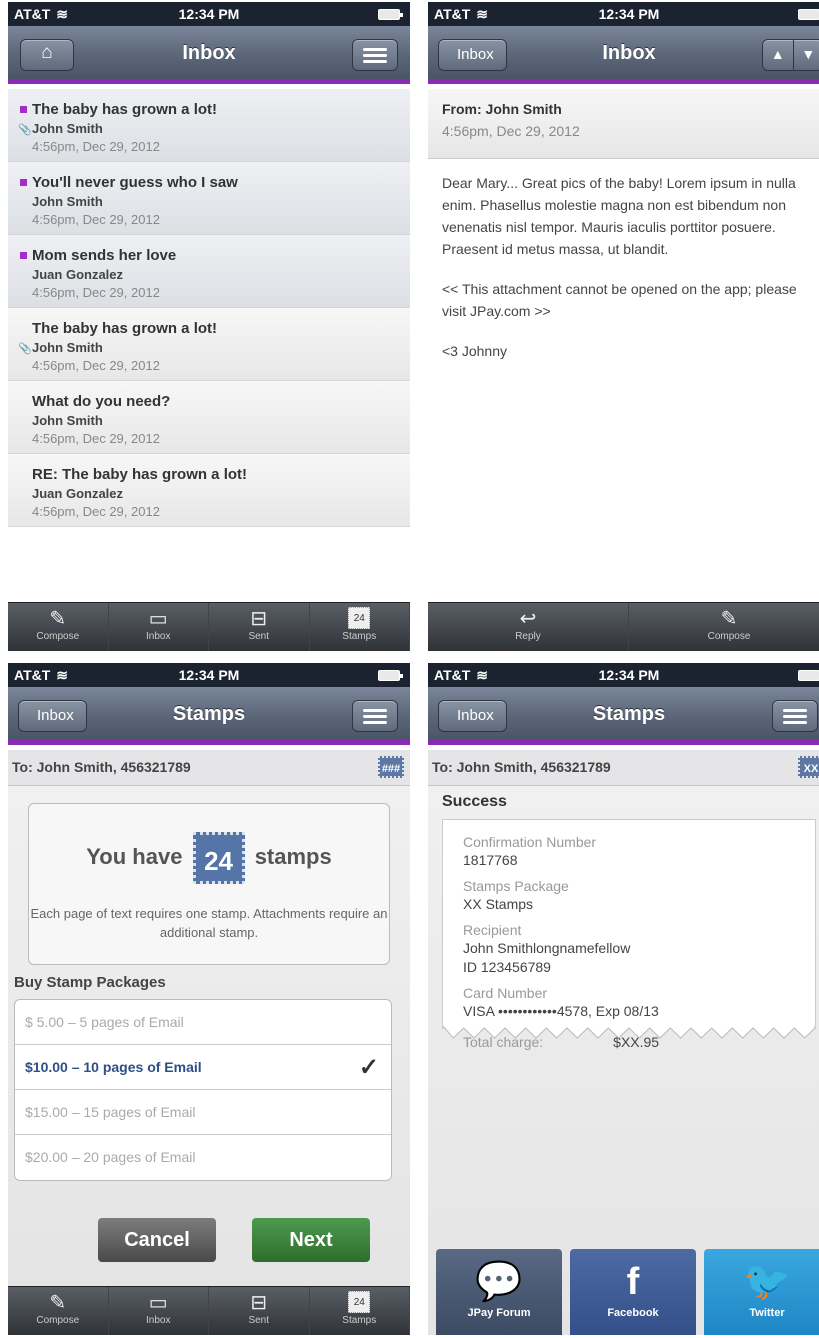 The width and height of the screenshot is (819, 1338). Describe the element at coordinates (311, 1240) in the screenshot. I see `next-button: Next` at that location.